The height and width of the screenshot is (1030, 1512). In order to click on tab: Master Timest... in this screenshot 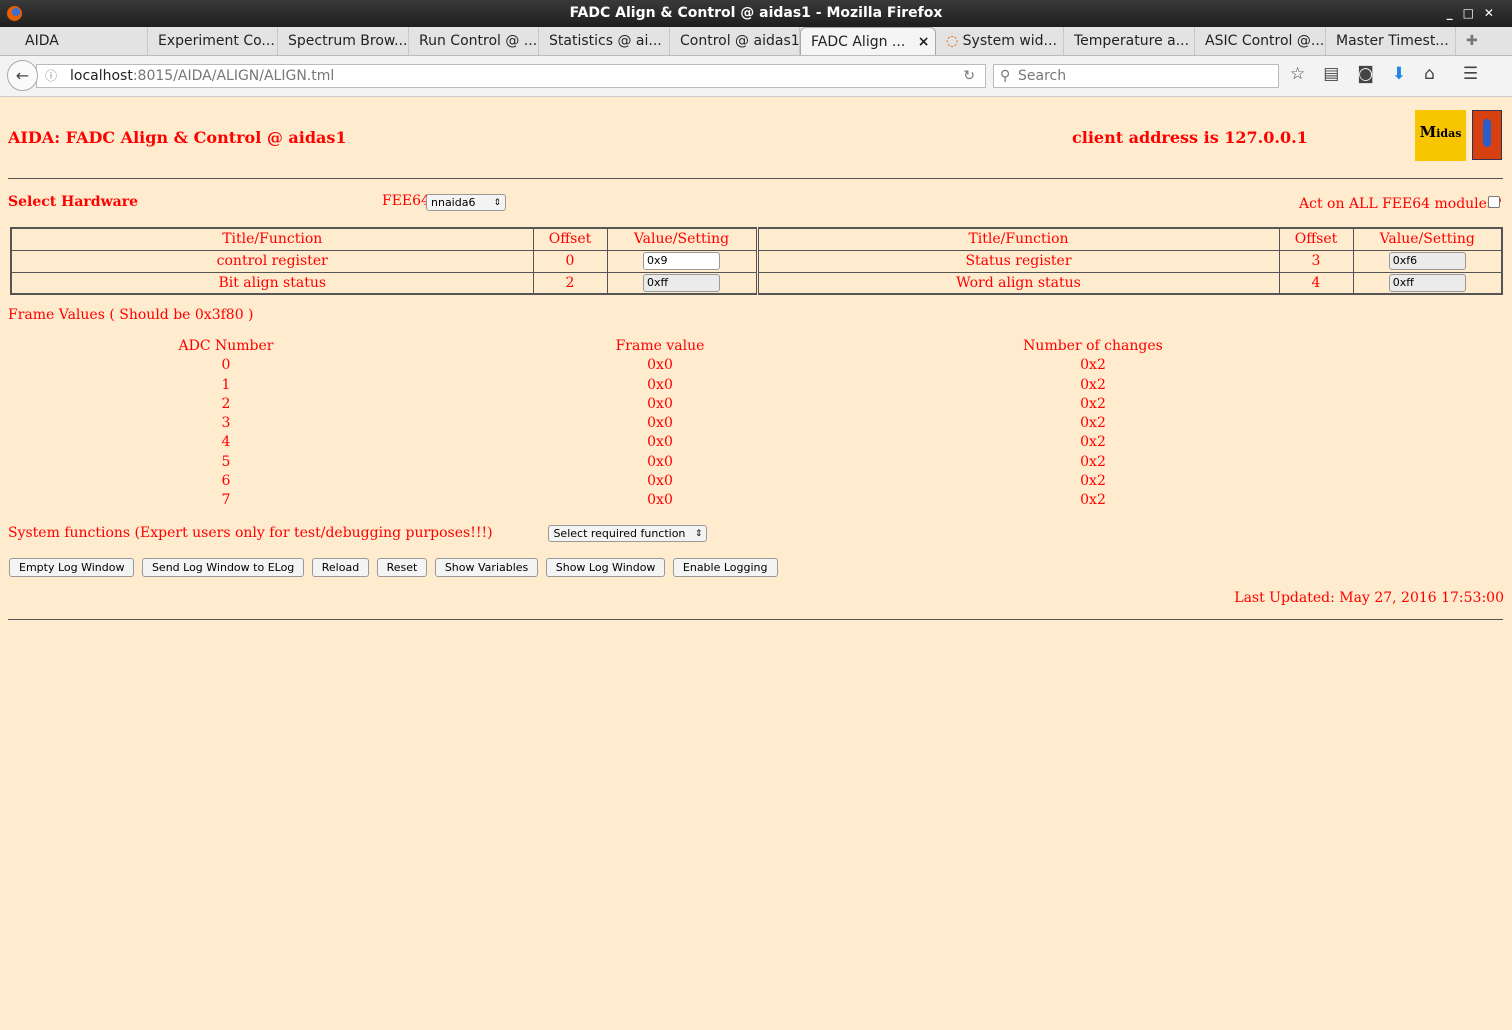, I will do `click(1391, 41)`.